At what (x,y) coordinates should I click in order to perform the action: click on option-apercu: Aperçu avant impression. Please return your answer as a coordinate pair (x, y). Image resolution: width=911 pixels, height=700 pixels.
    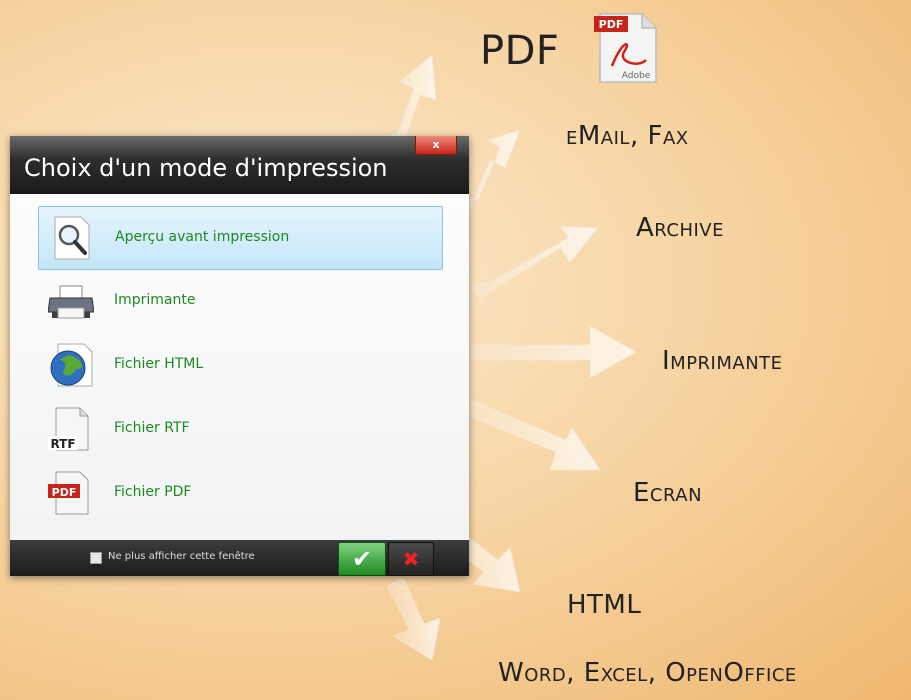
    Looking at the image, I should click on (240, 238).